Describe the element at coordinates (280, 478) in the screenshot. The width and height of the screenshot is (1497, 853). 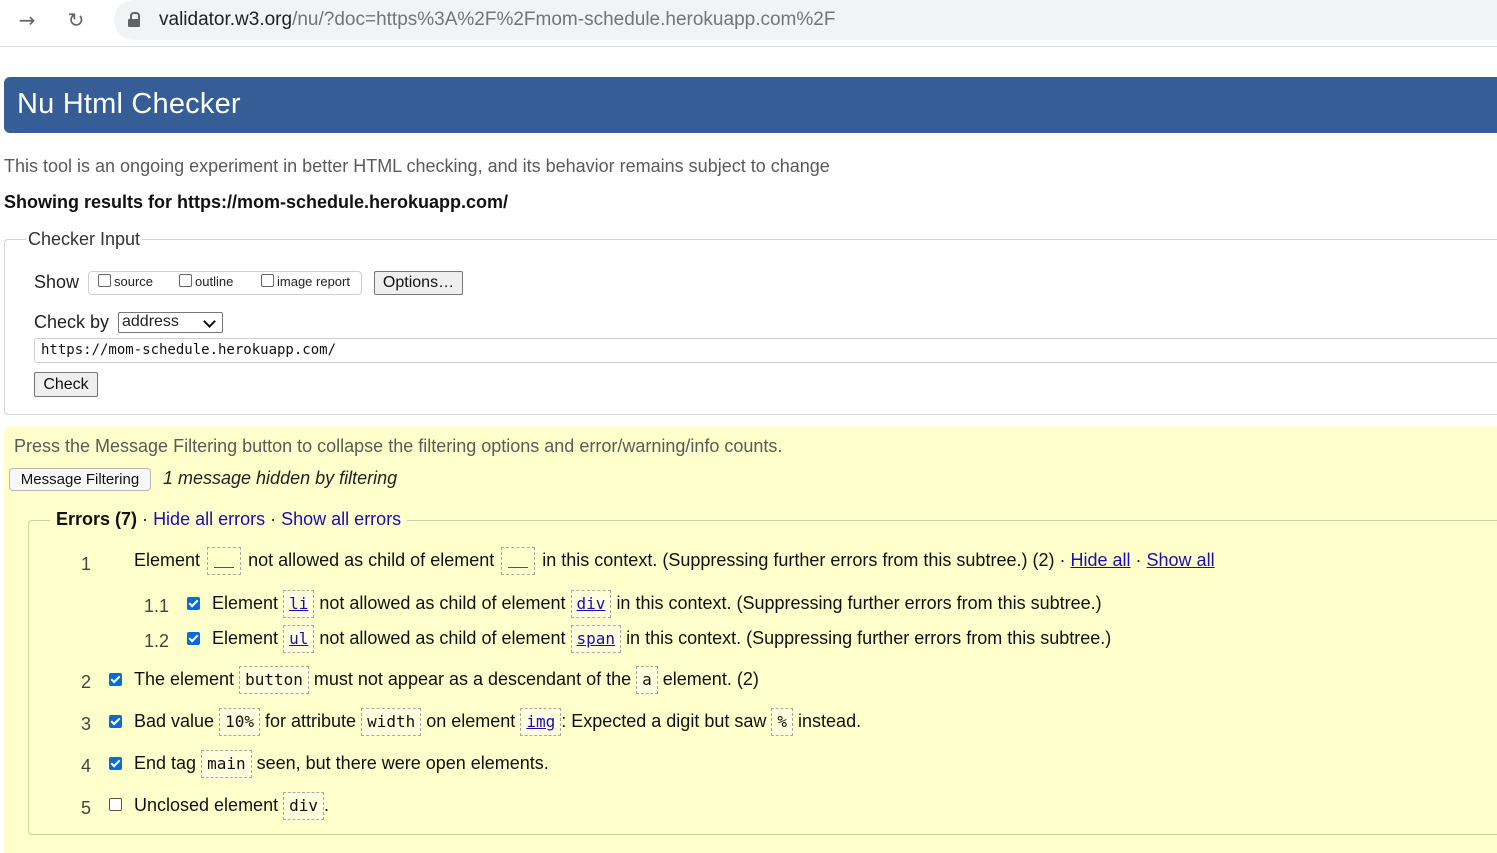
I see `hidden-messages-note: 1 message hidden by filtering` at that location.